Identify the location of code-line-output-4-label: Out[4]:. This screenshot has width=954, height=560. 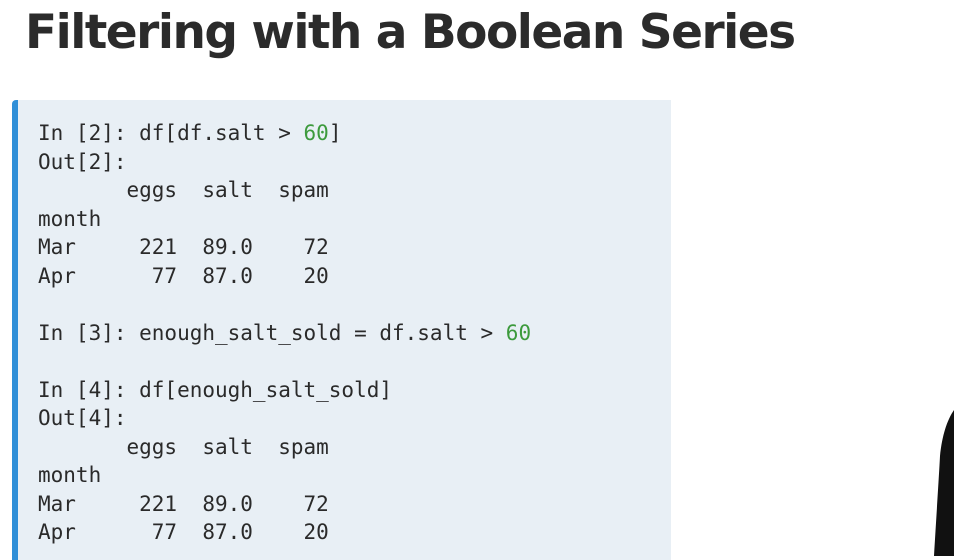
(82, 418).